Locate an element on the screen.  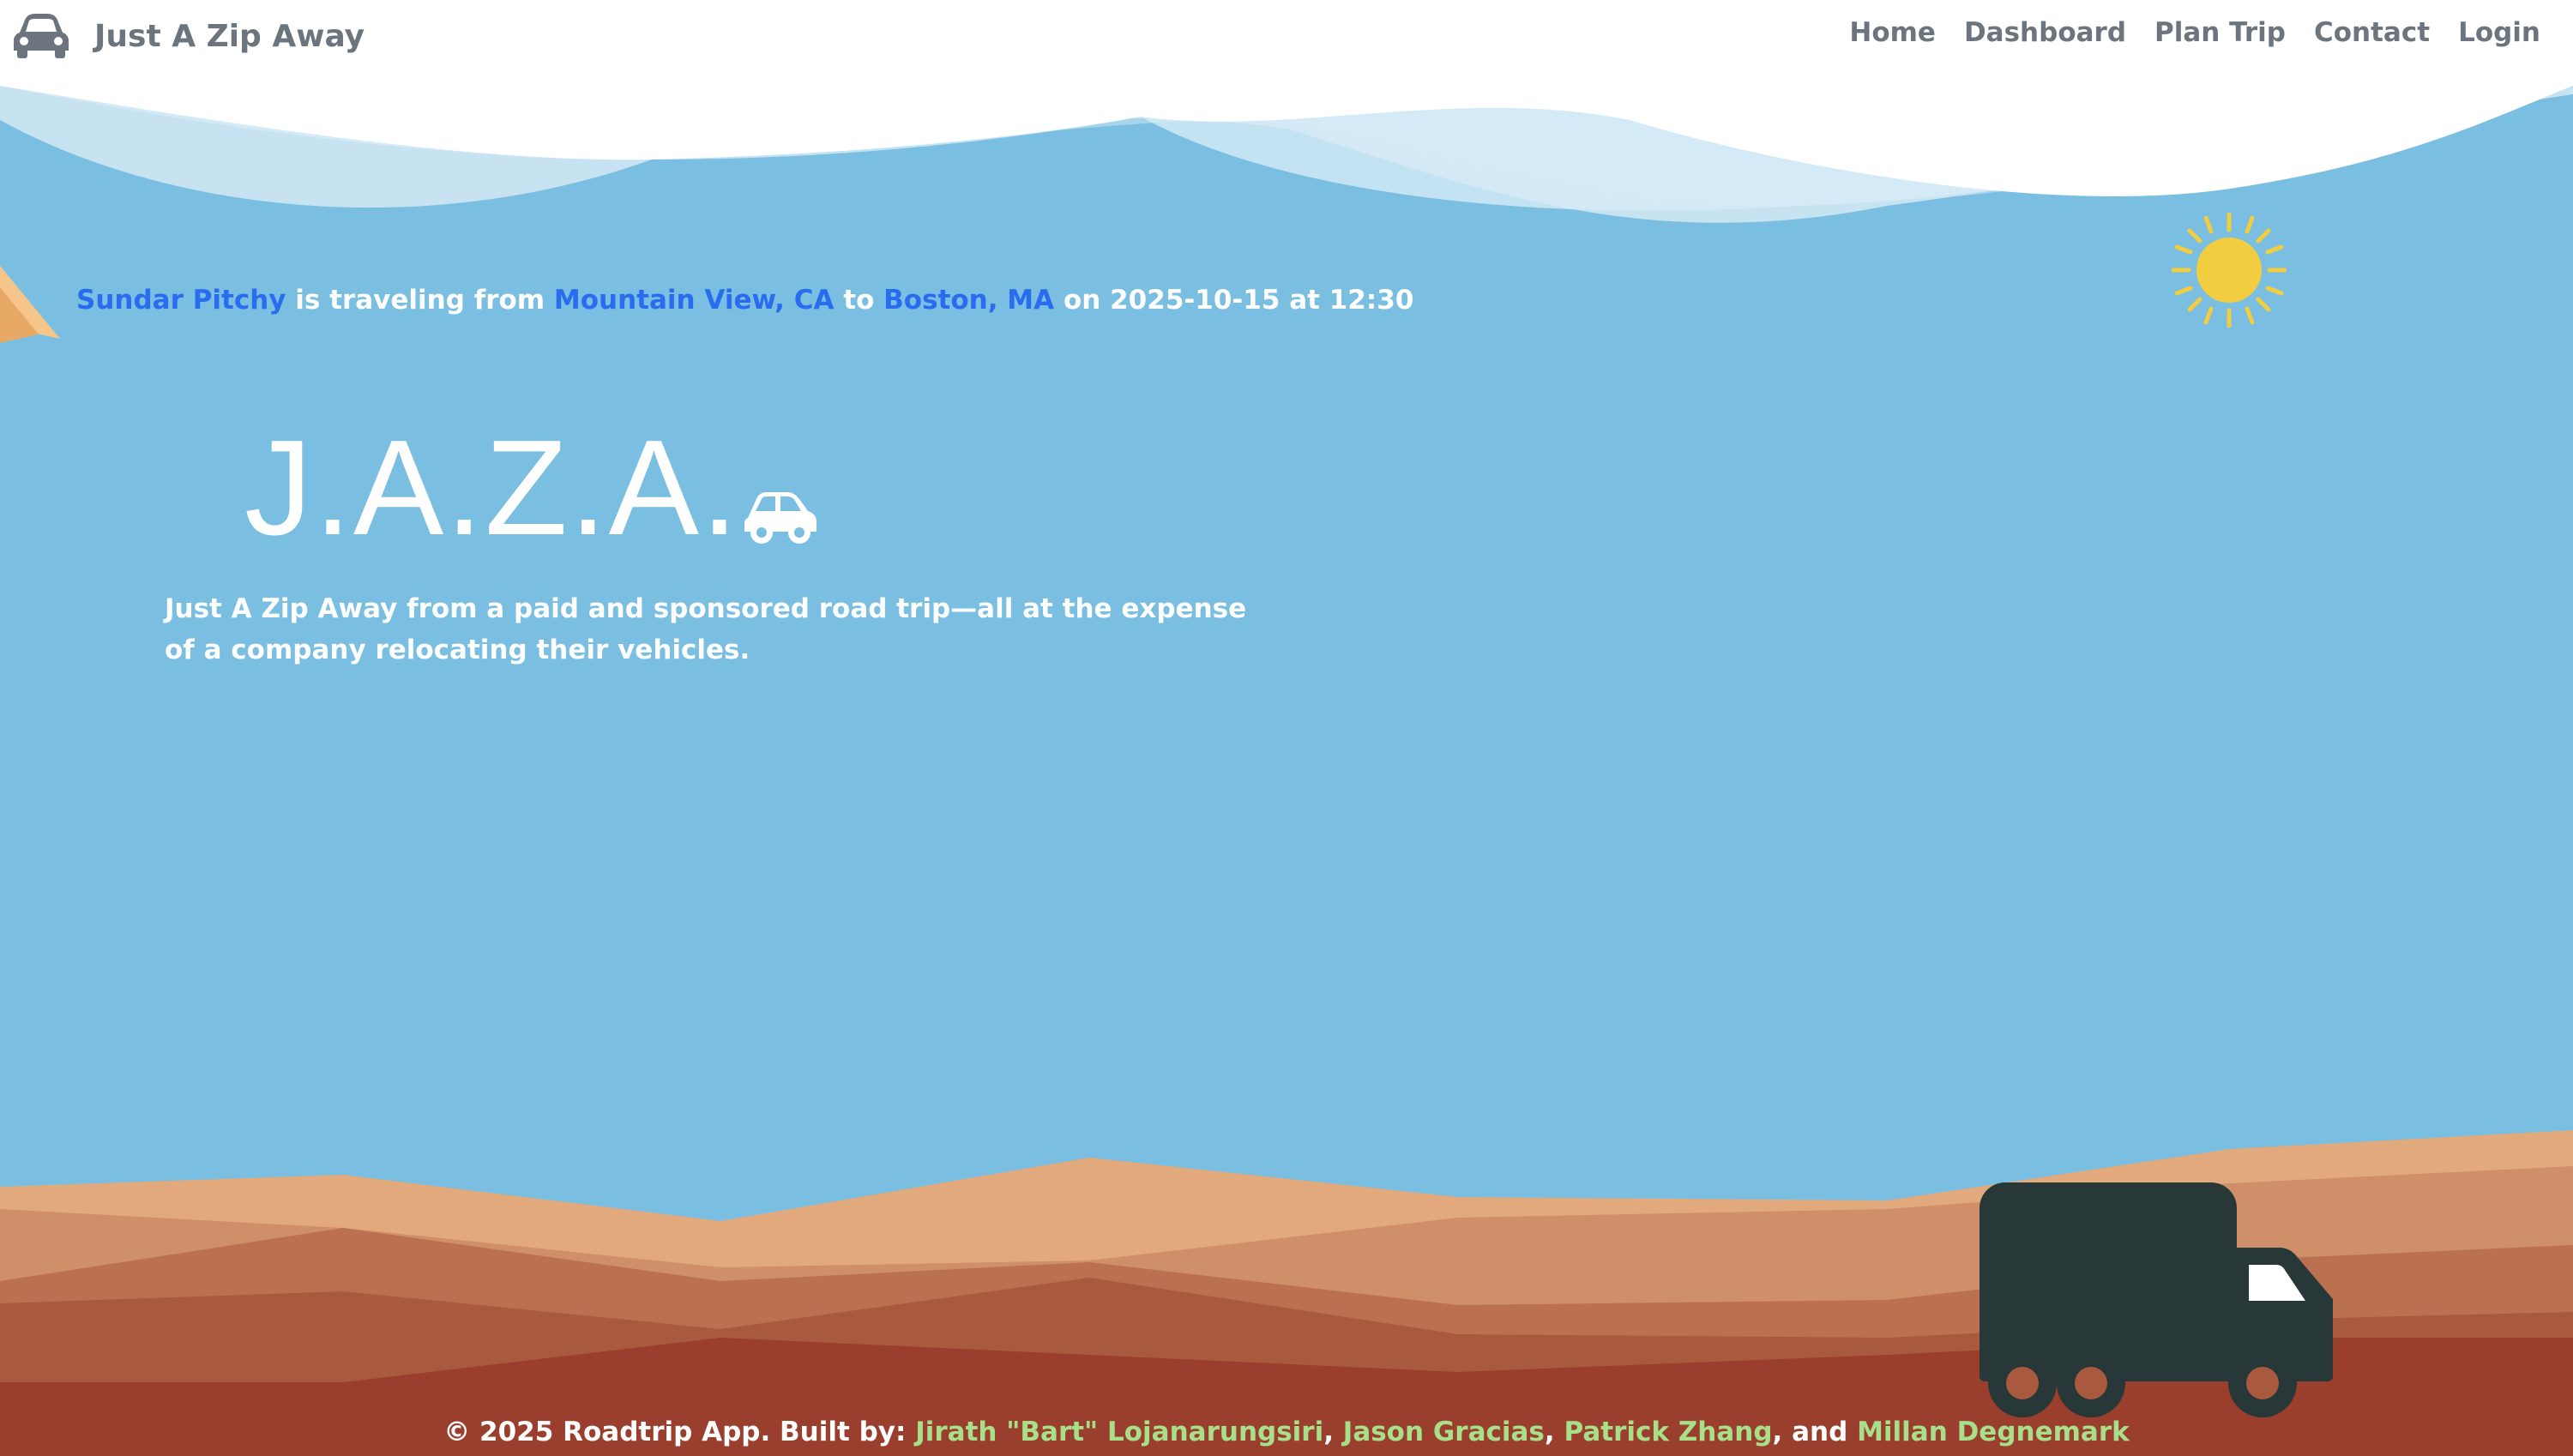
author-link-4: Millan Degnemark is located at coordinates (1993, 1432).